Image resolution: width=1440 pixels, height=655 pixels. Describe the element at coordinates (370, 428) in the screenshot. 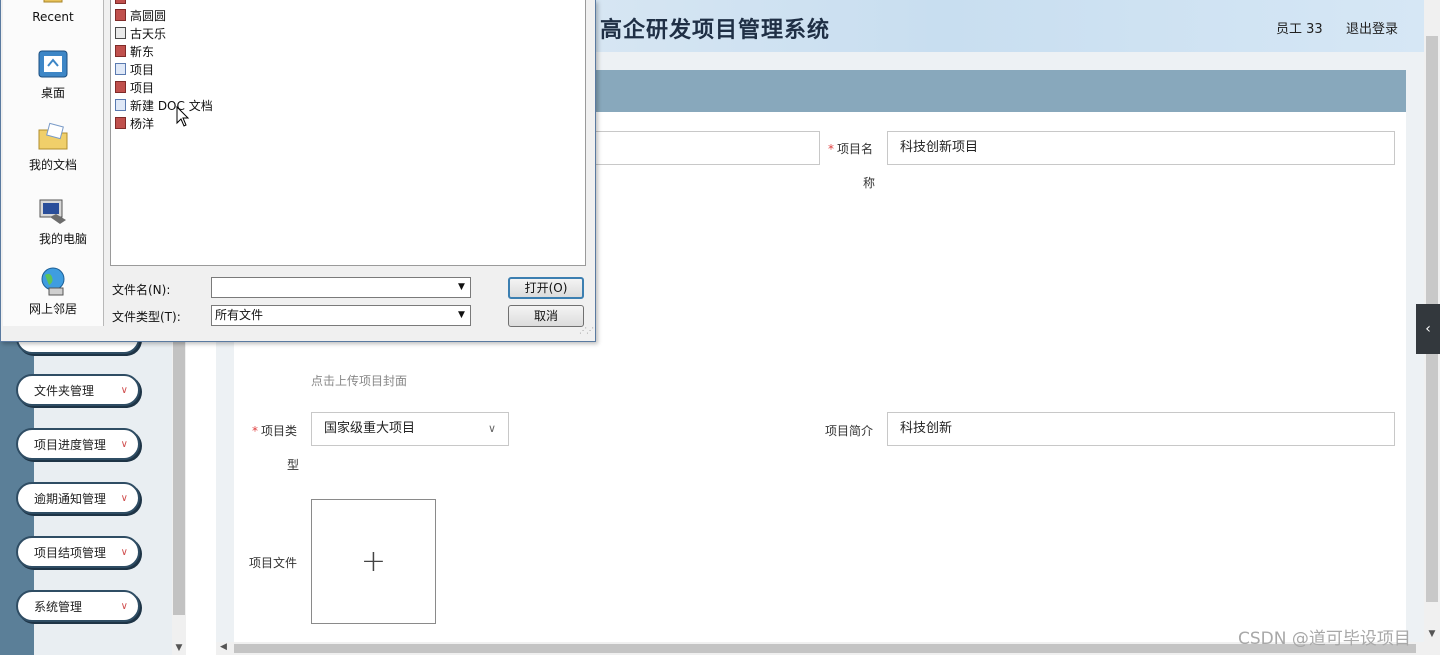

I see `project-type-value: 国家级重大项目` at that location.